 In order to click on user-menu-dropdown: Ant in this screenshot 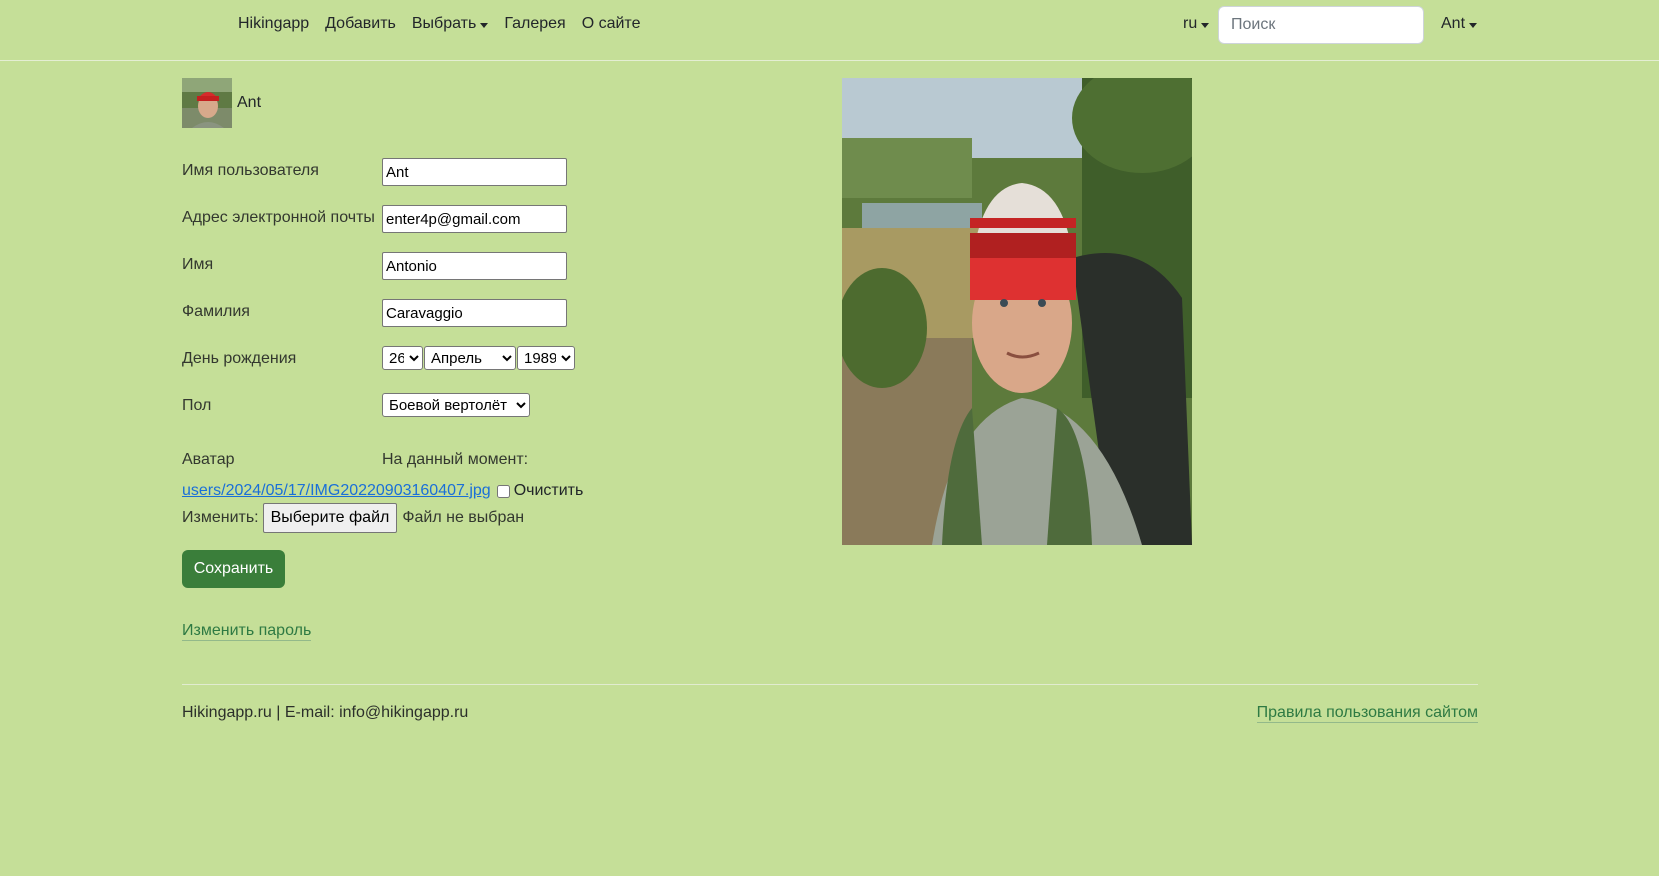, I will do `click(1459, 24)`.